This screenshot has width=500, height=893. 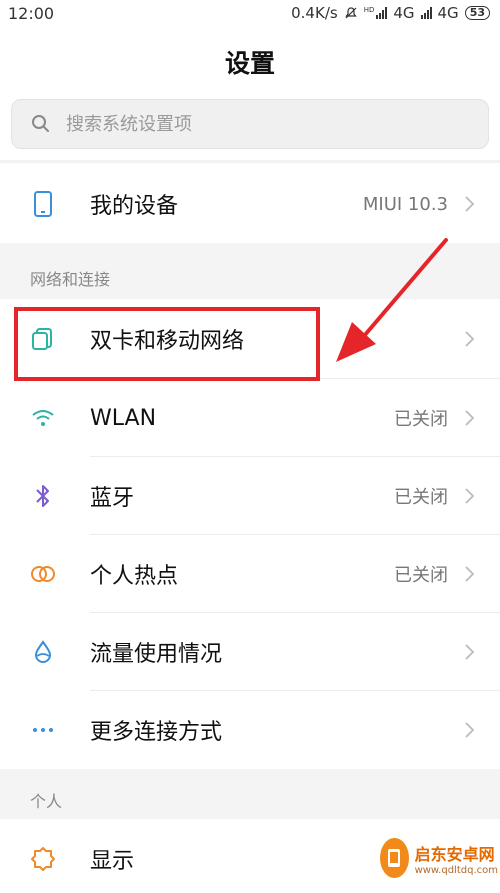 What do you see at coordinates (394, 858) in the screenshot?
I see `watermark-logo-icon` at bounding box center [394, 858].